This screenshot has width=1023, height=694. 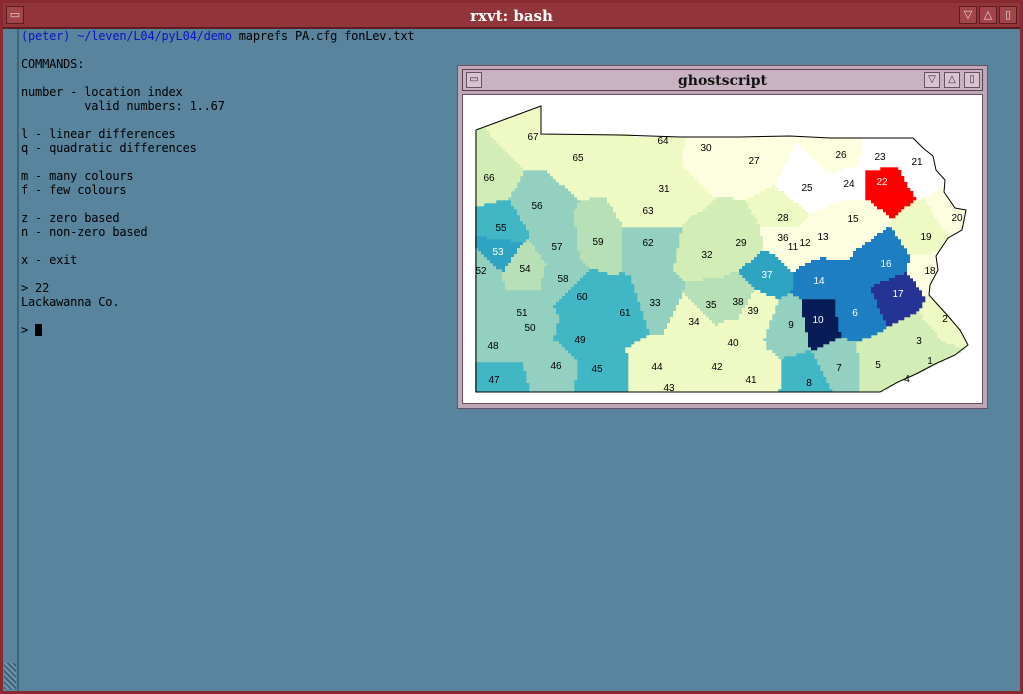 I want to click on ghostscript-title: ghostscript, so click(x=722, y=81).